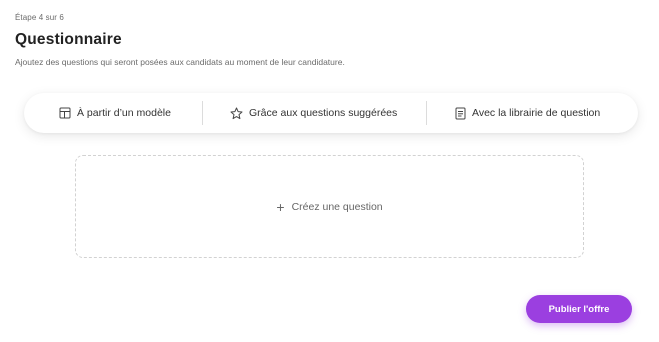 This screenshot has width=659, height=342. I want to click on option-from-template: À partir d’un modèle, so click(115, 113).